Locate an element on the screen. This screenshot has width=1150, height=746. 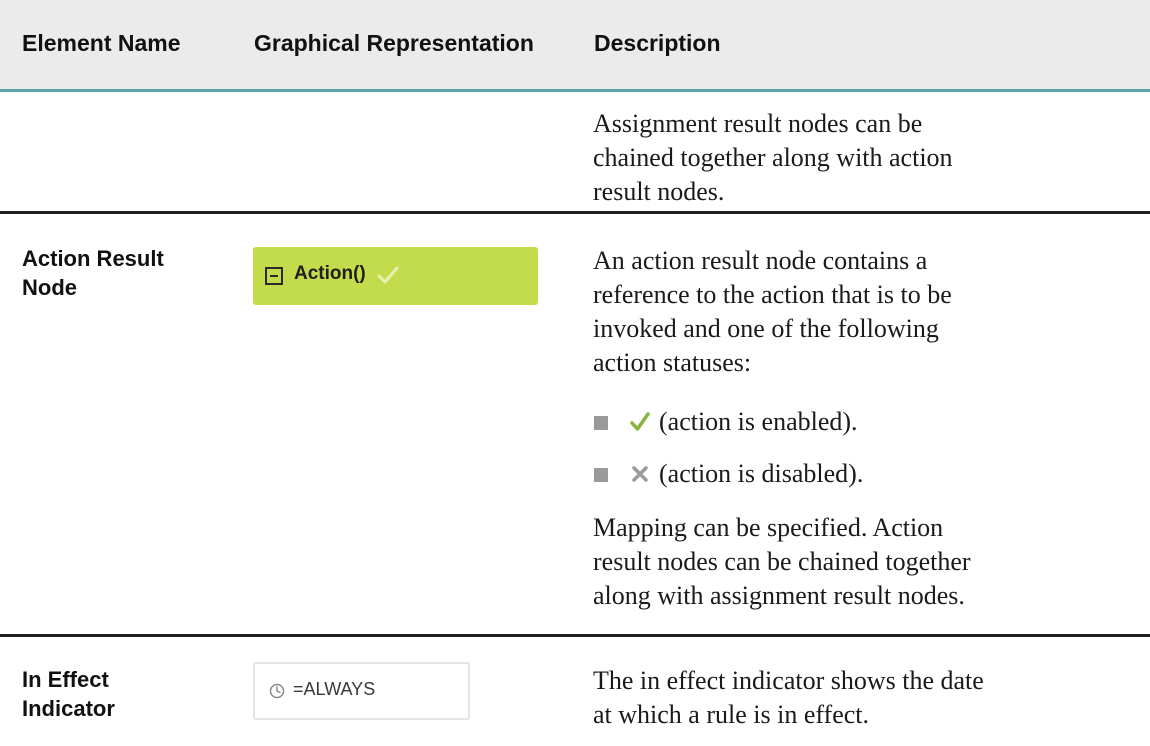
action-node-label: Action() is located at coordinates (330, 273).